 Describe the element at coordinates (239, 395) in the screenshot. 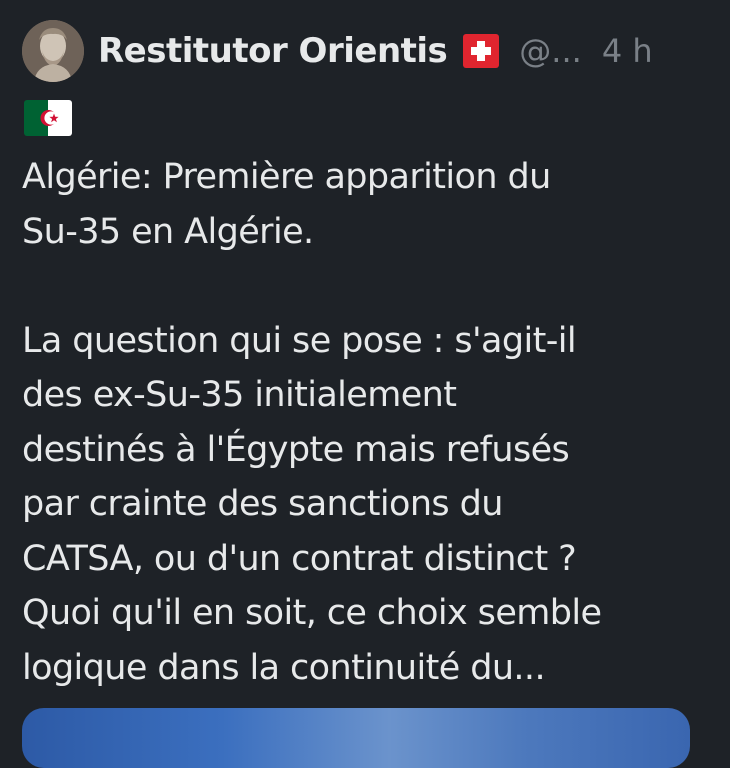

I see `tweet-text-line: des ex-Su-35 initialement` at that location.